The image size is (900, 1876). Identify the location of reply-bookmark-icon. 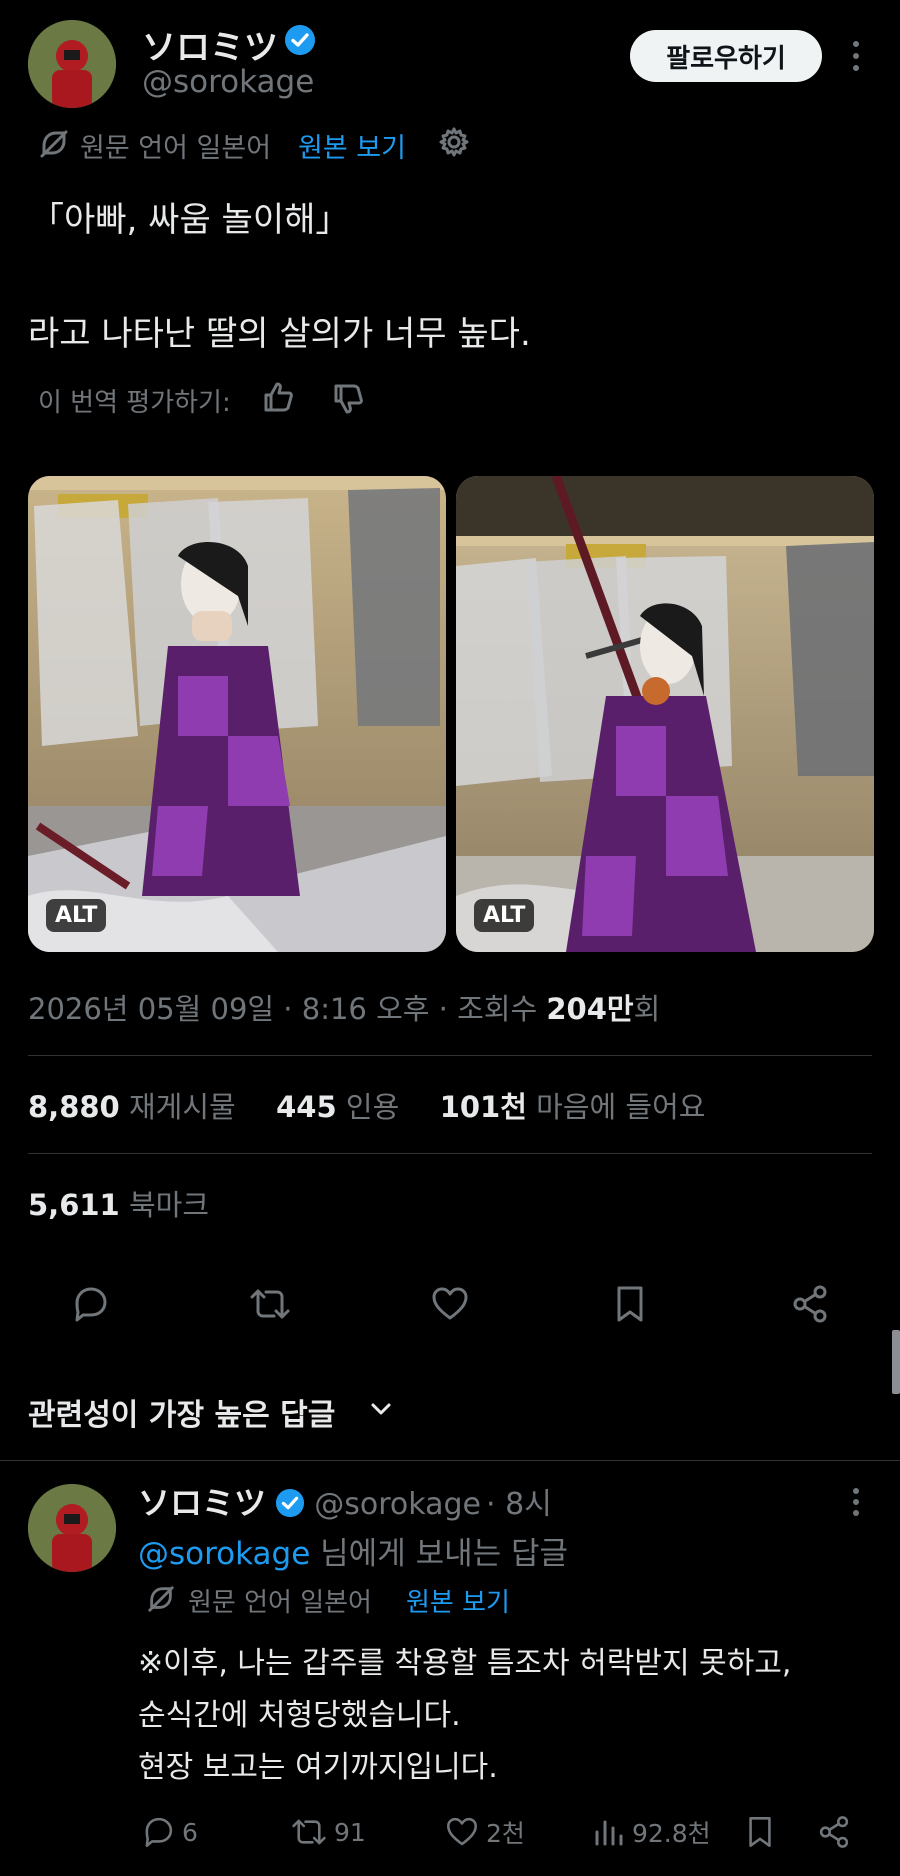
(760, 1832).